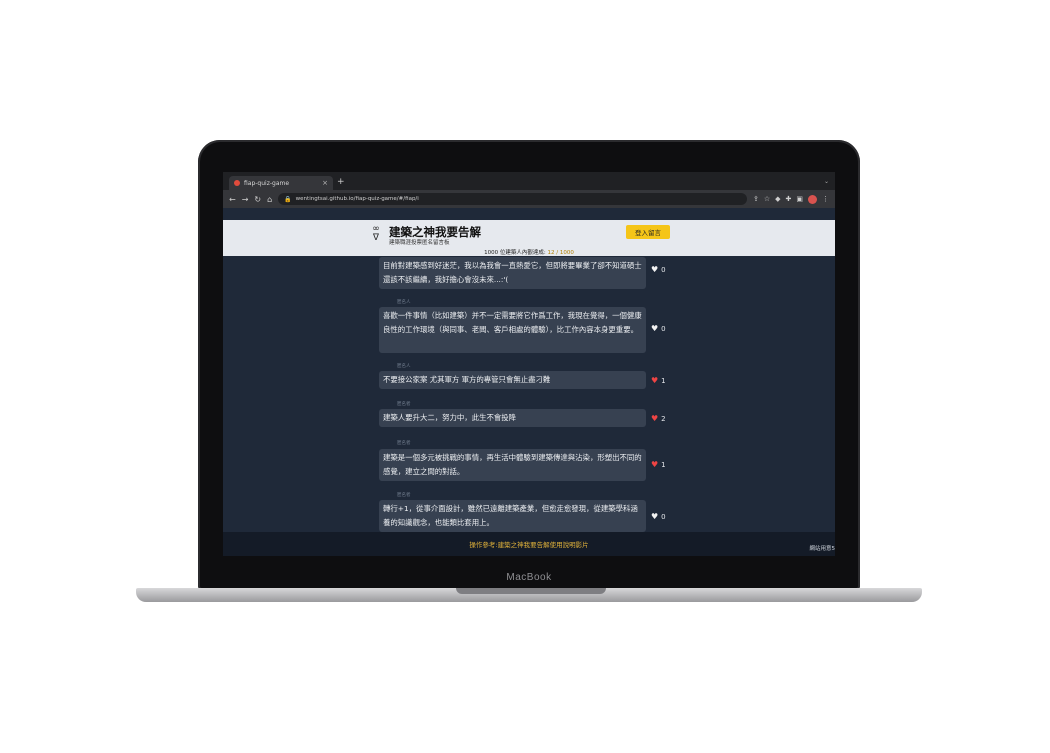 This screenshot has height=753, width=1050. Describe the element at coordinates (756, 199) in the screenshot. I see `share-icon: ⇪` at that location.